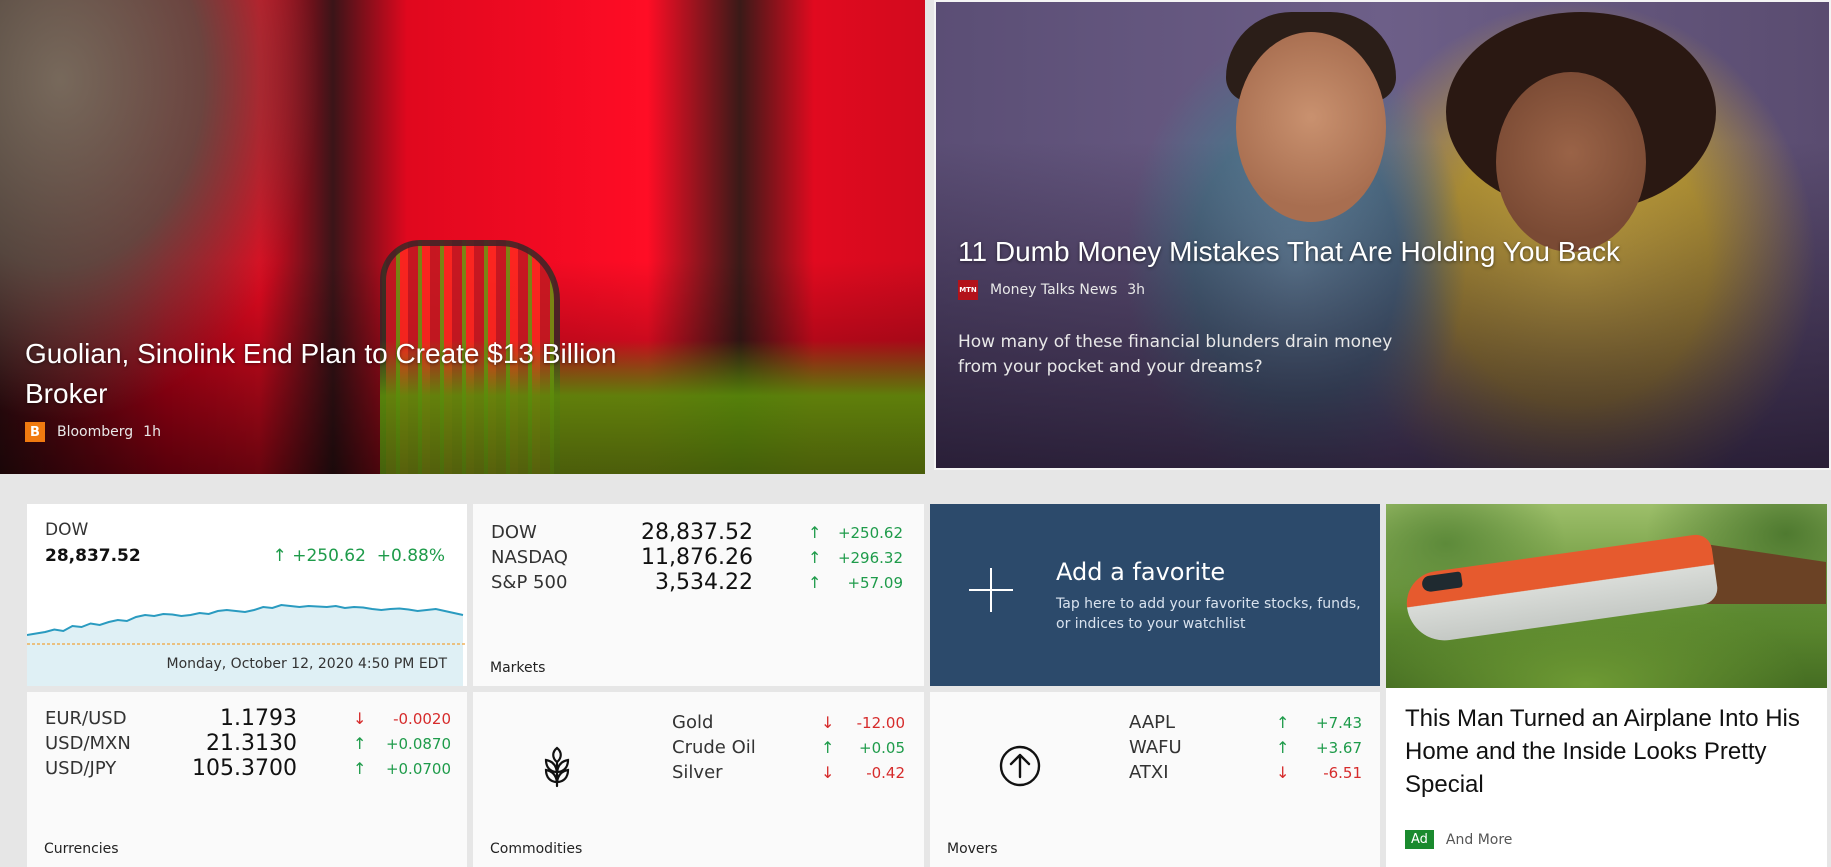 The height and width of the screenshot is (867, 1831). What do you see at coordinates (1020, 766) in the screenshot?
I see `arrow-up-circle-icon` at bounding box center [1020, 766].